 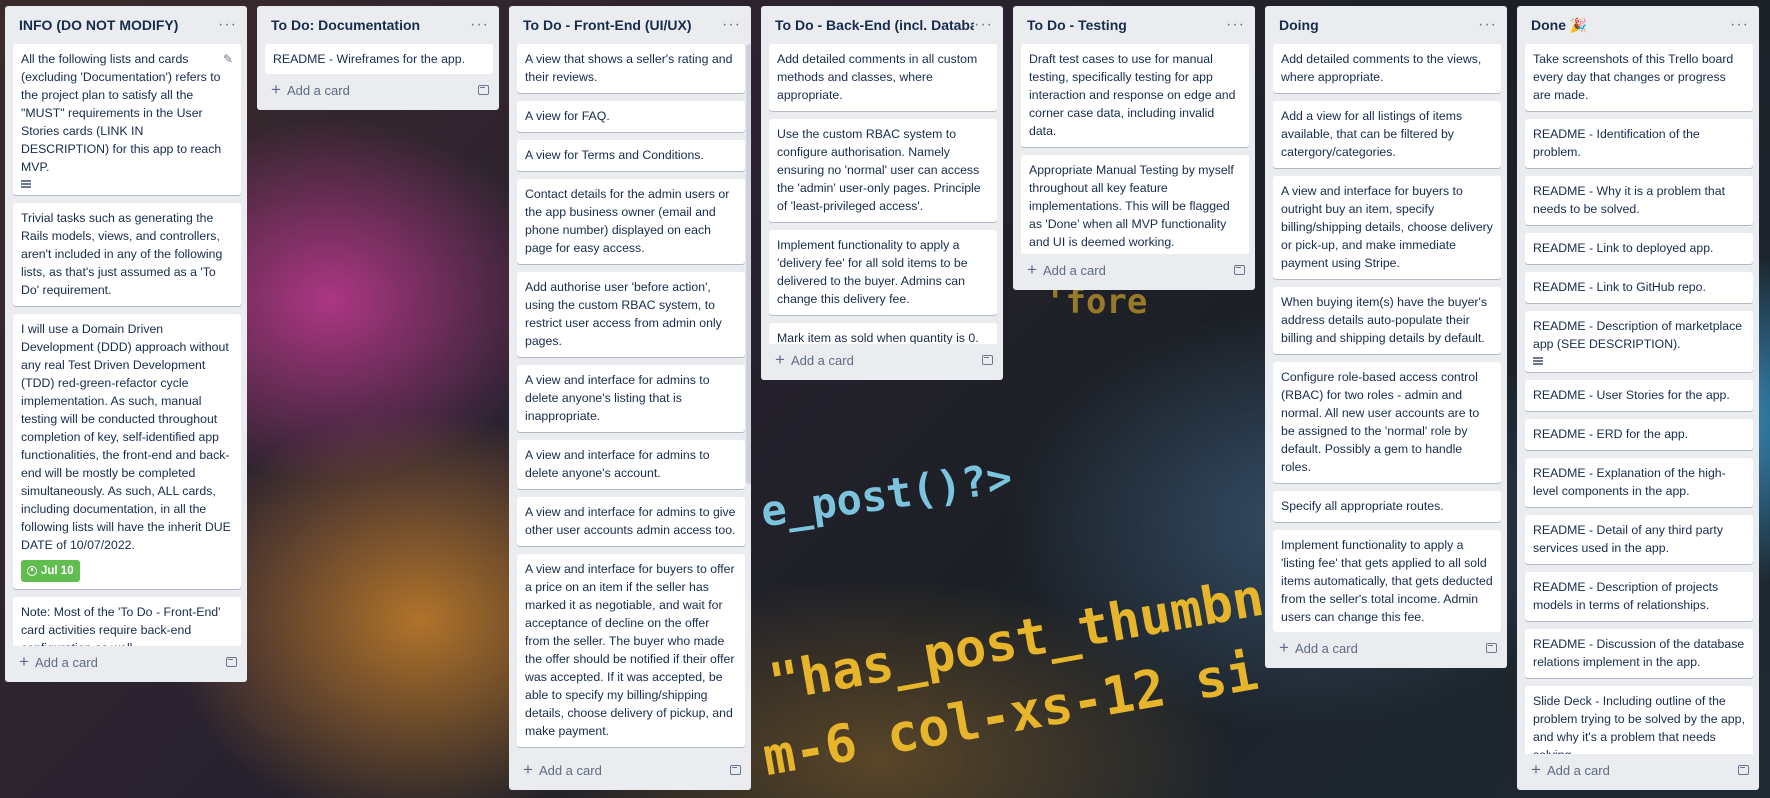 What do you see at coordinates (874, 25) in the screenshot?
I see `list-title: To Do - Back-End (incl. Database)` at bounding box center [874, 25].